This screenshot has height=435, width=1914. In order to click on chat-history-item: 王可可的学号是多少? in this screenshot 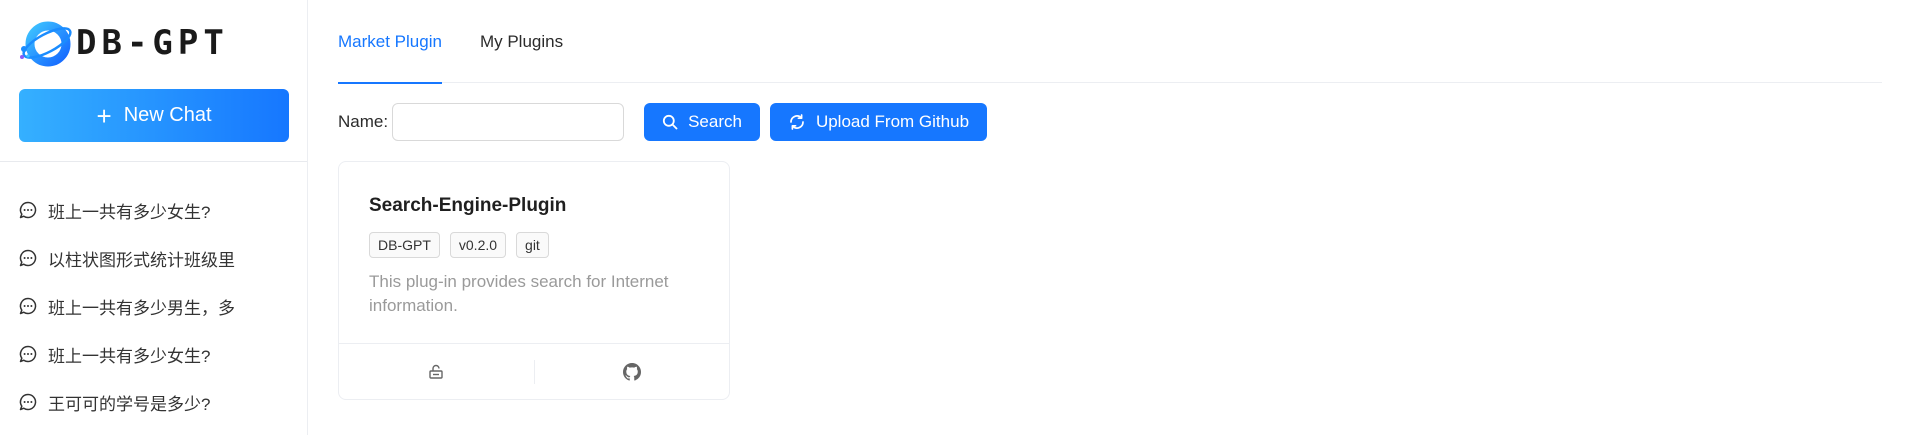, I will do `click(153, 402)`.